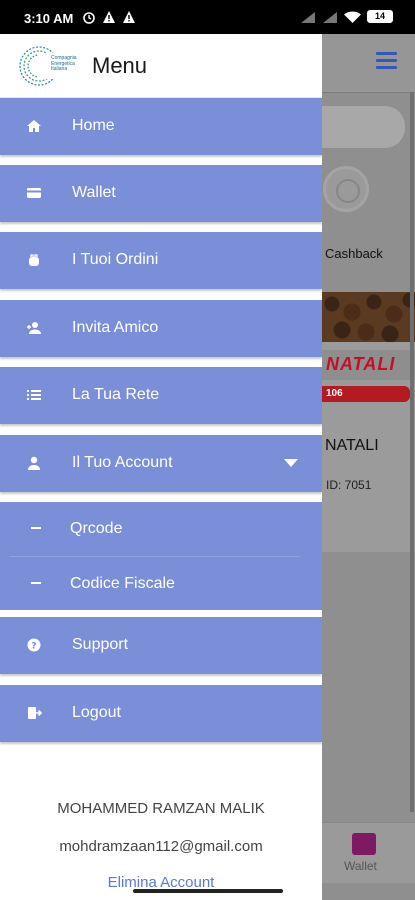 Image resolution: width=415 pixels, height=900 pixels. Describe the element at coordinates (96, 712) in the screenshot. I see `menu-item-label: Logout` at that location.